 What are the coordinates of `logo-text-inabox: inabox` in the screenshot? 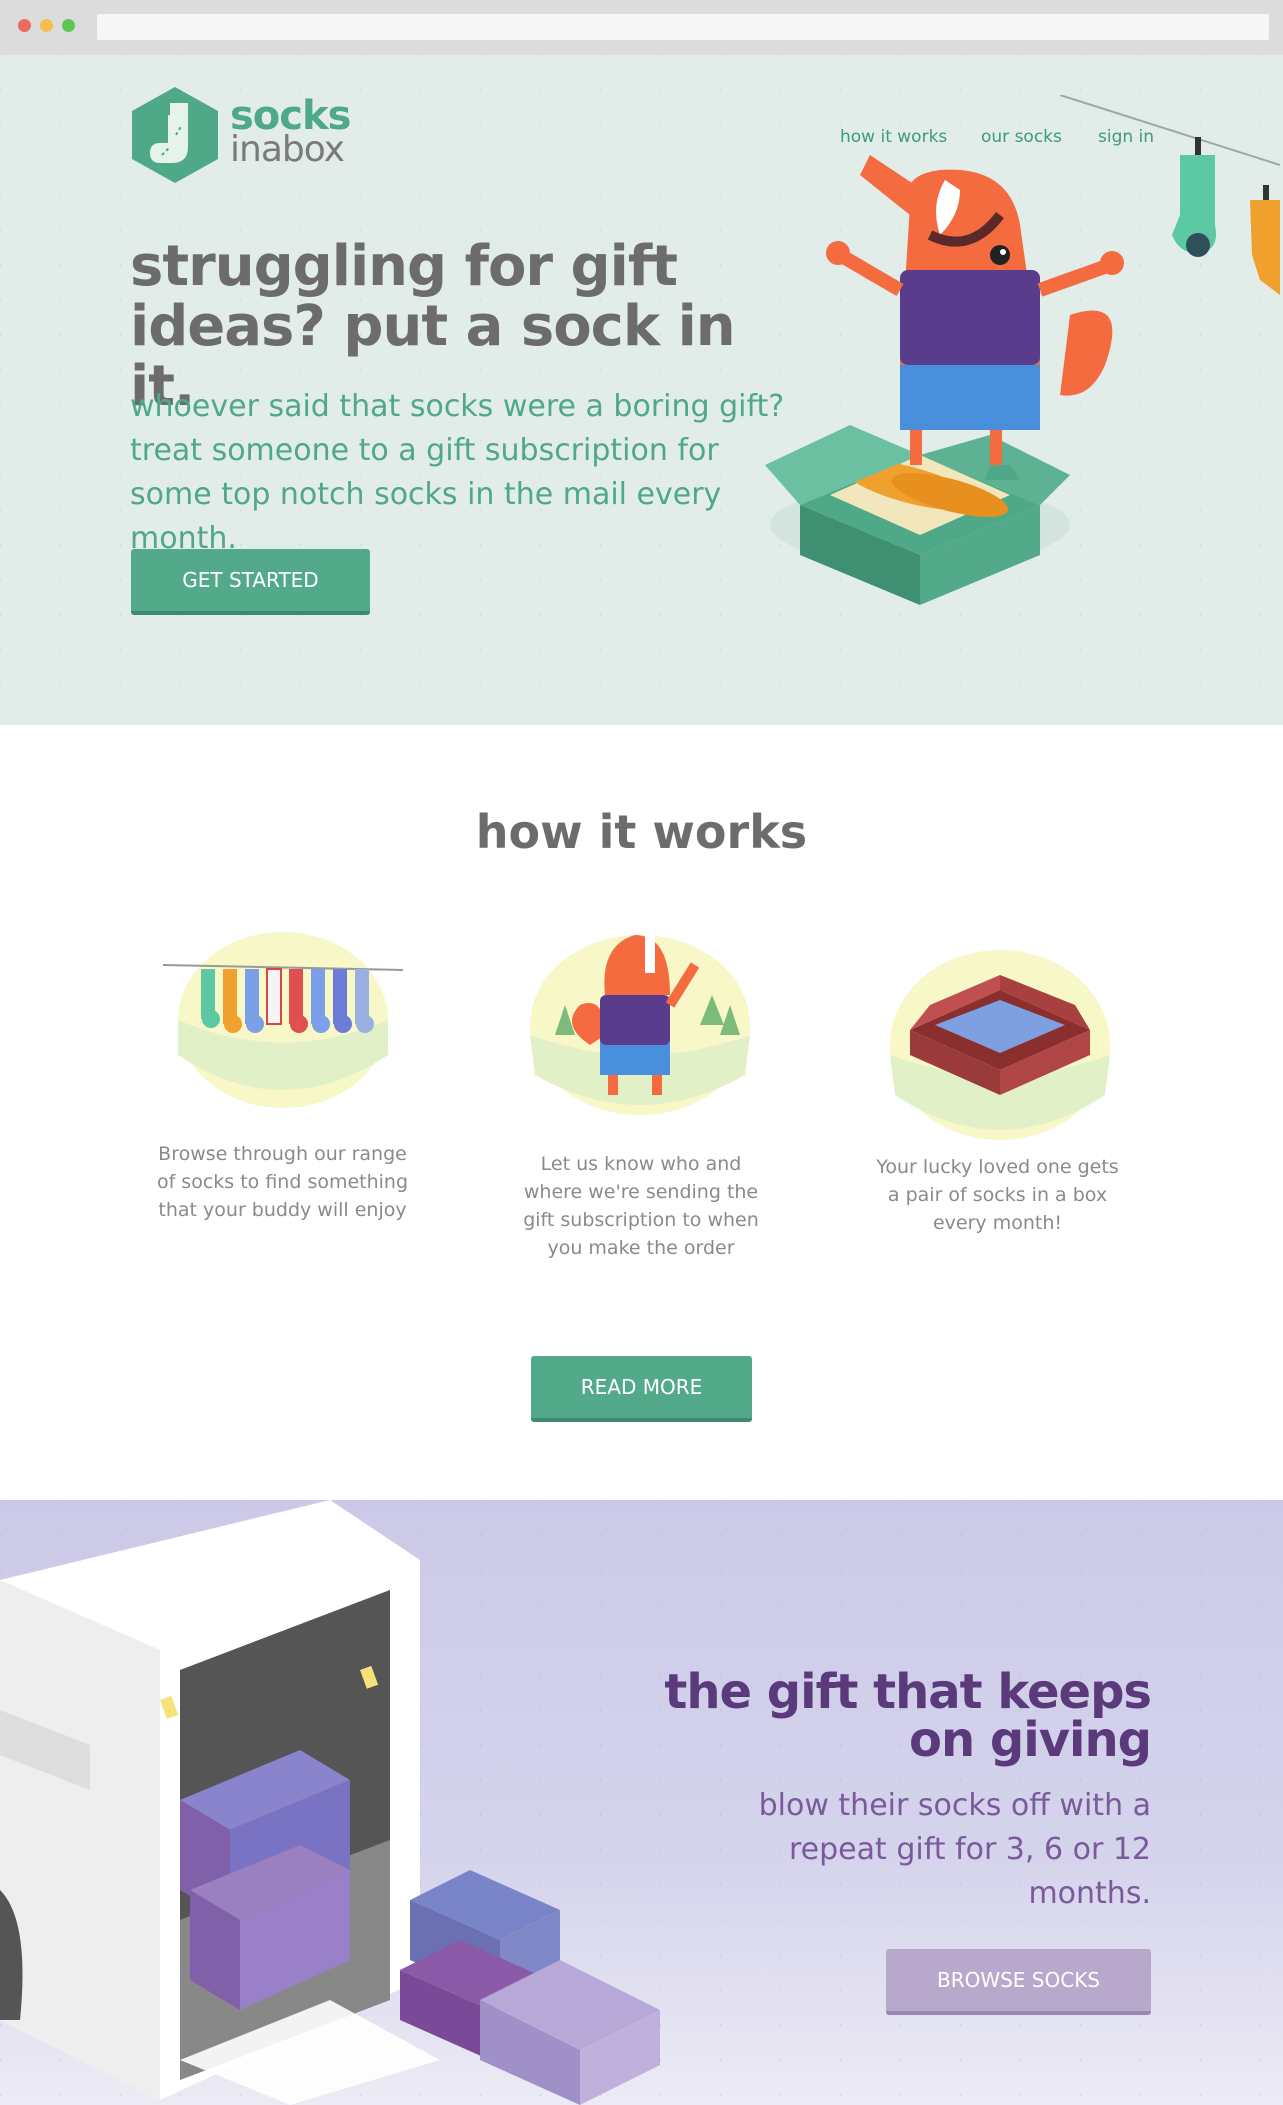 It's located at (287, 149).